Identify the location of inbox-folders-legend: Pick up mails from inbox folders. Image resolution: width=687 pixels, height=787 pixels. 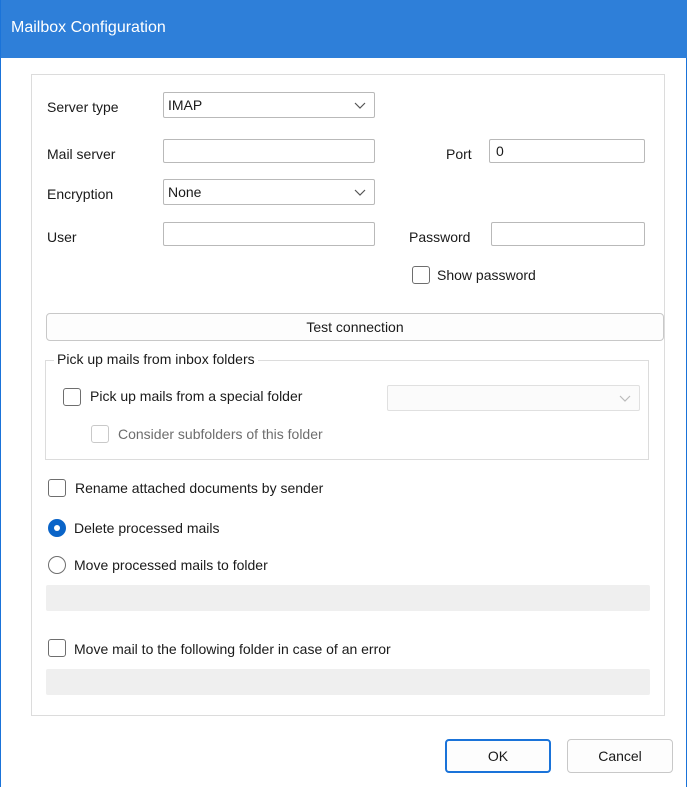
(156, 359).